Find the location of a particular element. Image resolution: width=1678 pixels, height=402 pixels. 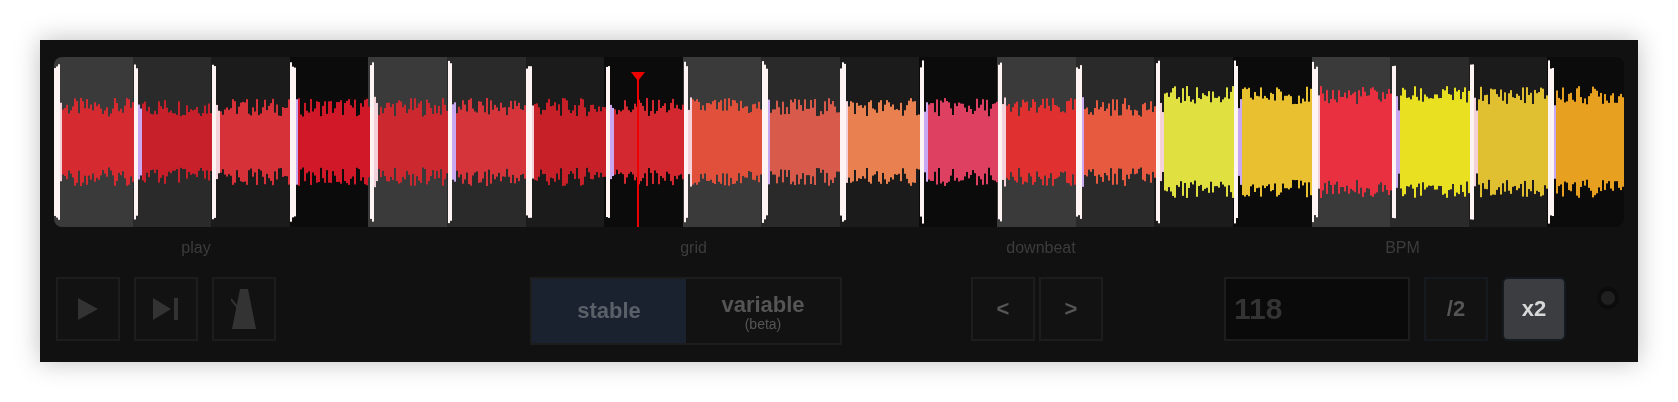

bpm-multiplier-button: x2 is located at coordinates (1534, 309).